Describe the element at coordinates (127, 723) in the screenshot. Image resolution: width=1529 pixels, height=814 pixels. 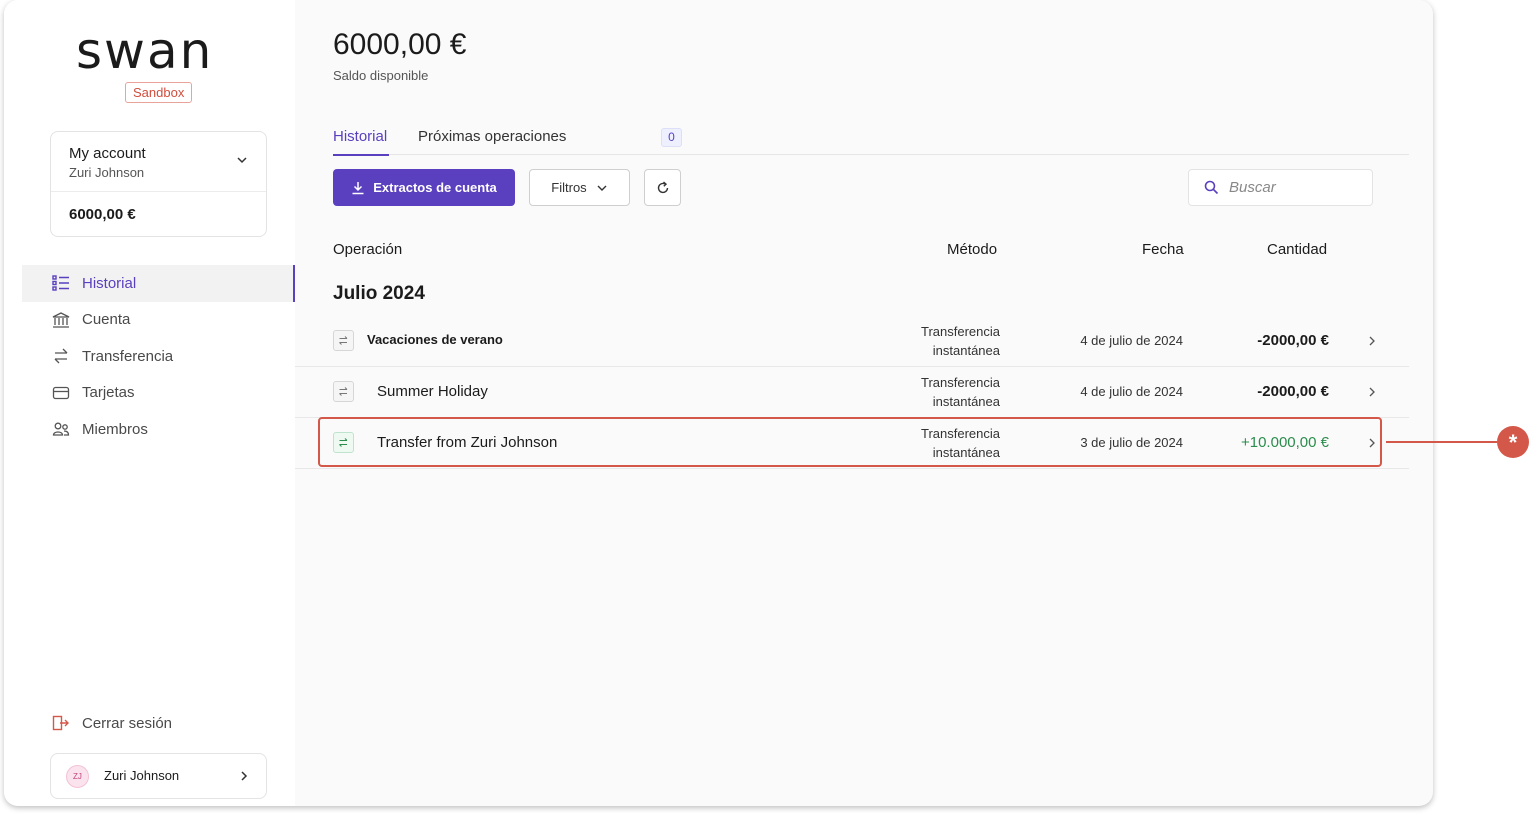
I see `logout-label: Cerrar sesión` at that location.